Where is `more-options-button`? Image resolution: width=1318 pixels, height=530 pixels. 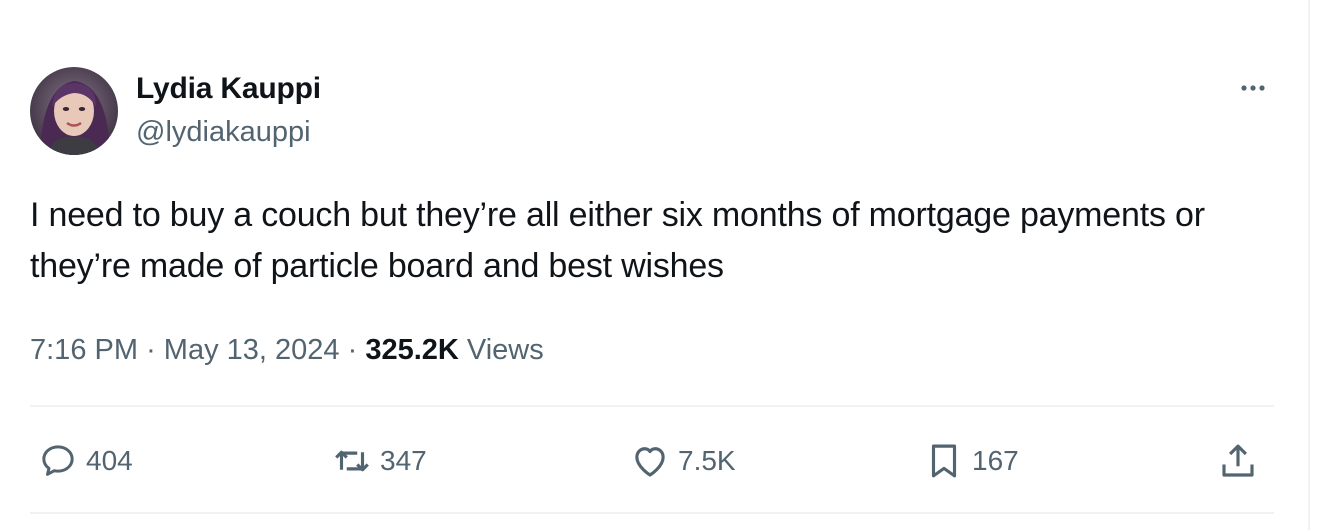
more-options-button is located at coordinates (1254, 88).